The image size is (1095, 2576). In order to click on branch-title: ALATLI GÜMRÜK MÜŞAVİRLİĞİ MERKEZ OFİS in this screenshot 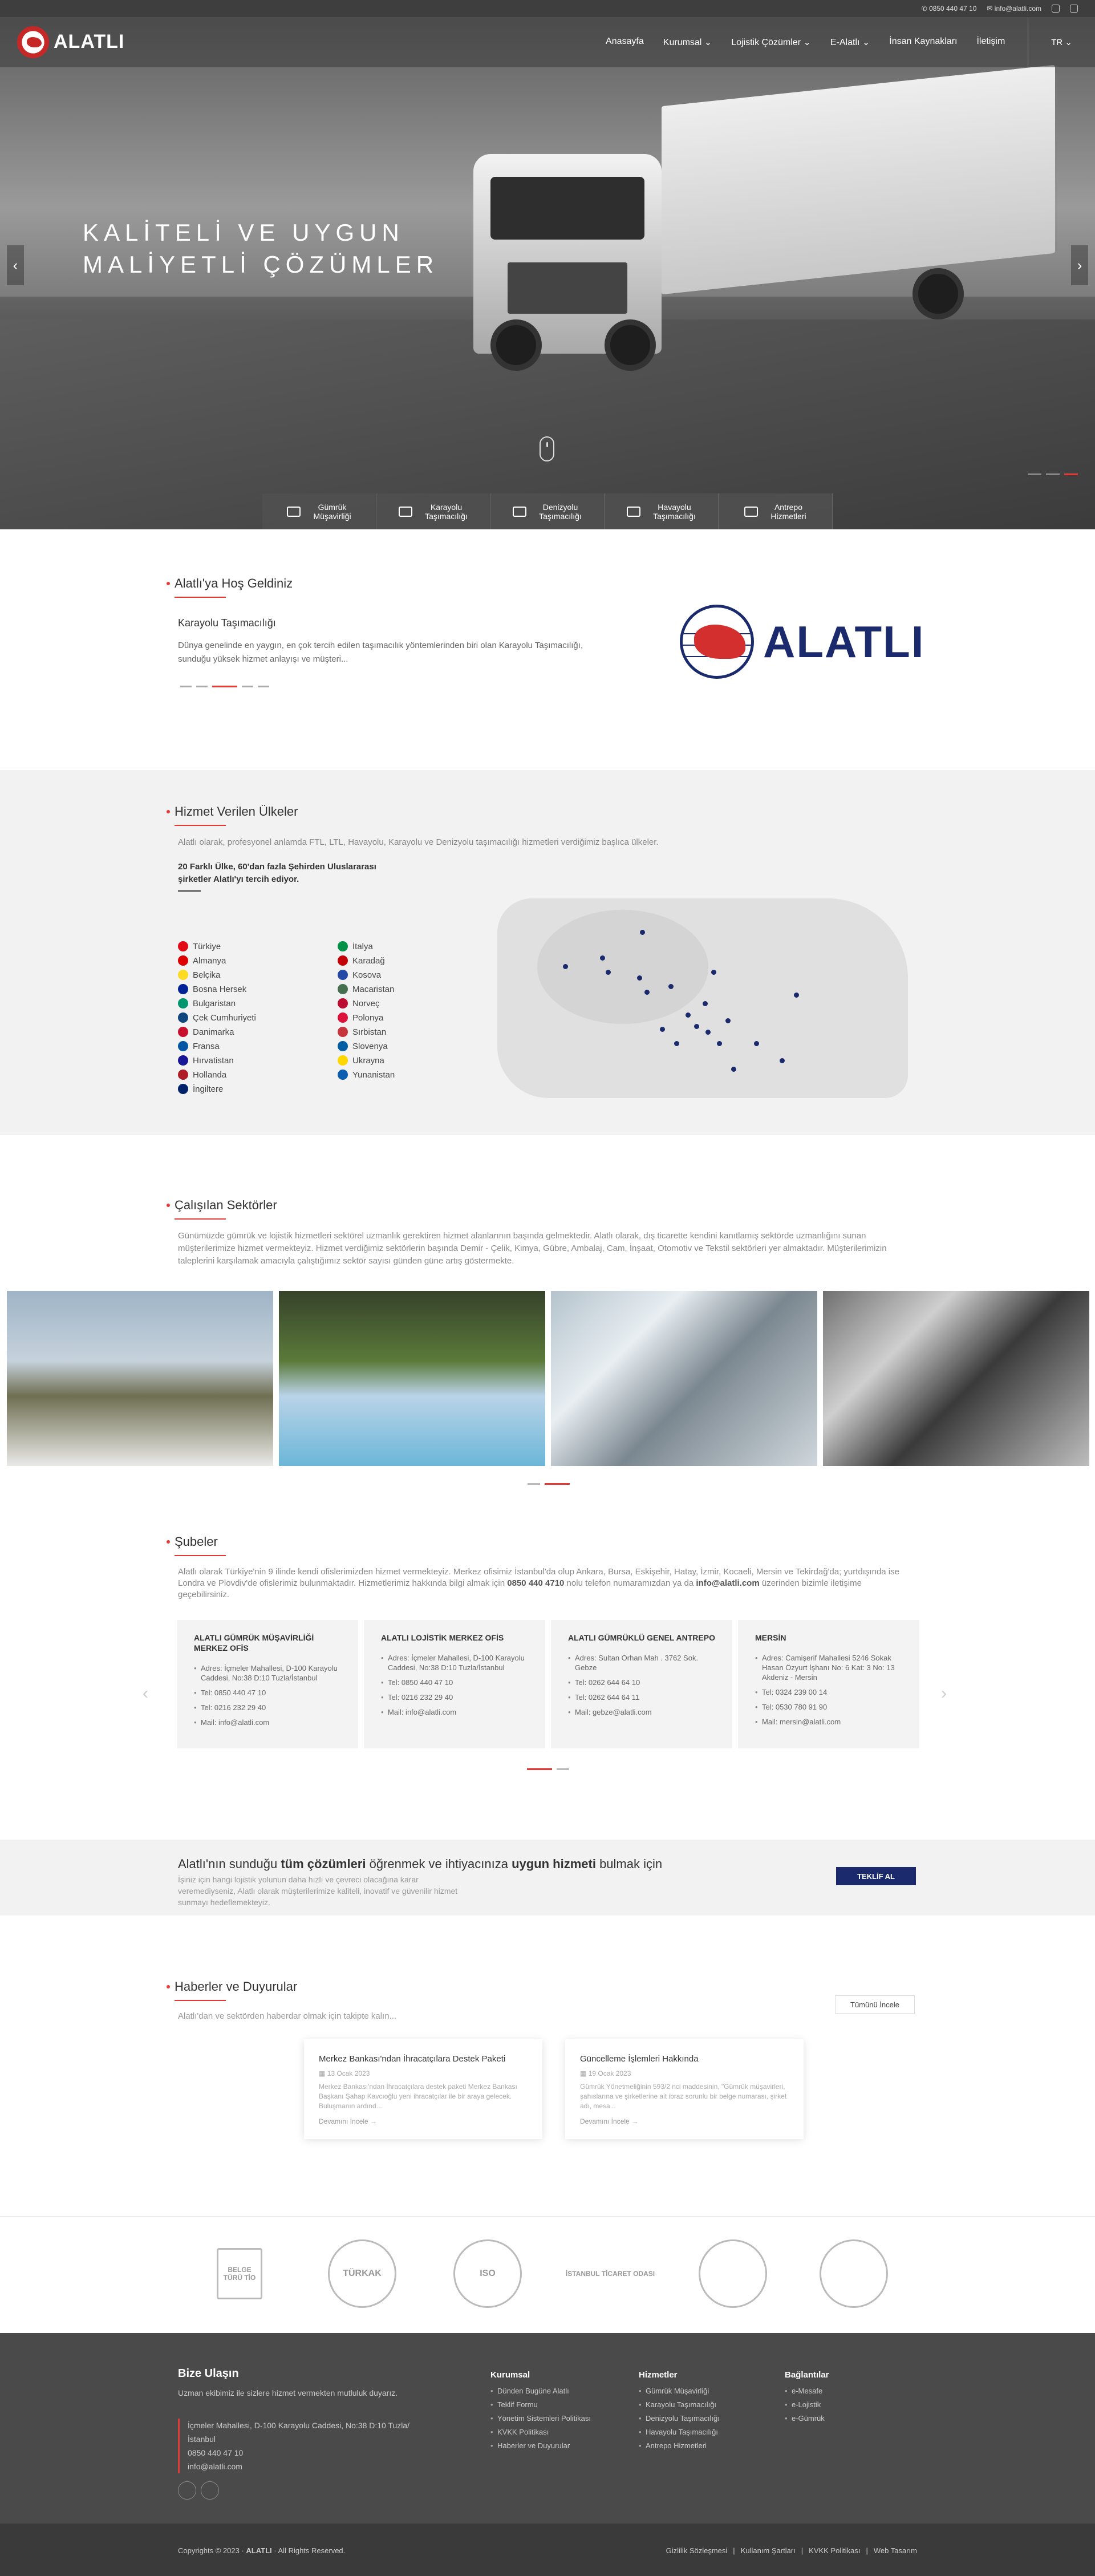, I will do `click(254, 1642)`.